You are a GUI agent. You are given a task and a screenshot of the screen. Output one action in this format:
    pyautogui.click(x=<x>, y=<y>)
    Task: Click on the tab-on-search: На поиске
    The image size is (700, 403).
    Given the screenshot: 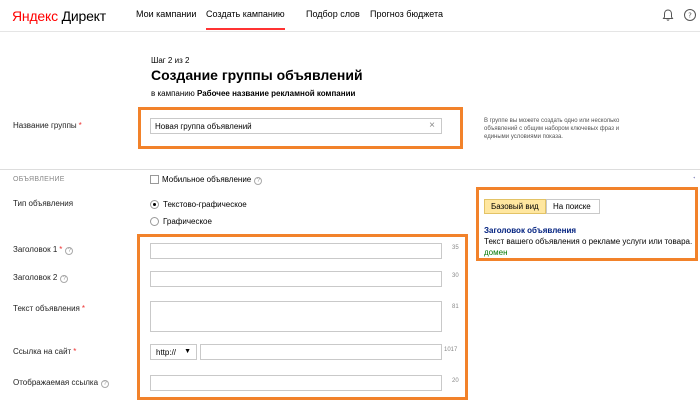 What is the action you would take?
    pyautogui.click(x=573, y=206)
    